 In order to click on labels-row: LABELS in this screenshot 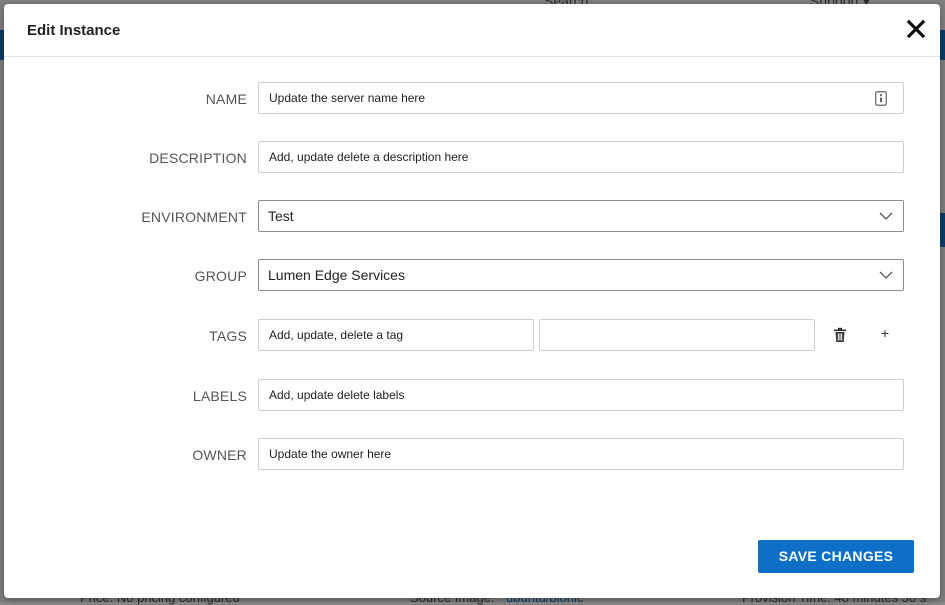, I will do `click(472, 396)`.